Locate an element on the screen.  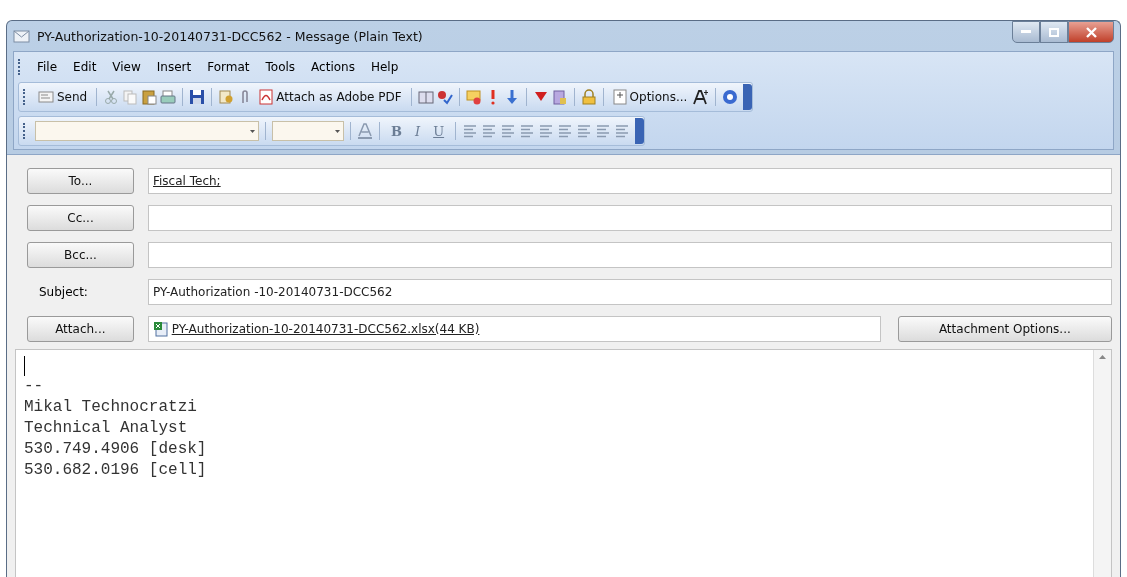
attach-pdf-button: Attach as Adobe PDF is located at coordinates (330, 97).